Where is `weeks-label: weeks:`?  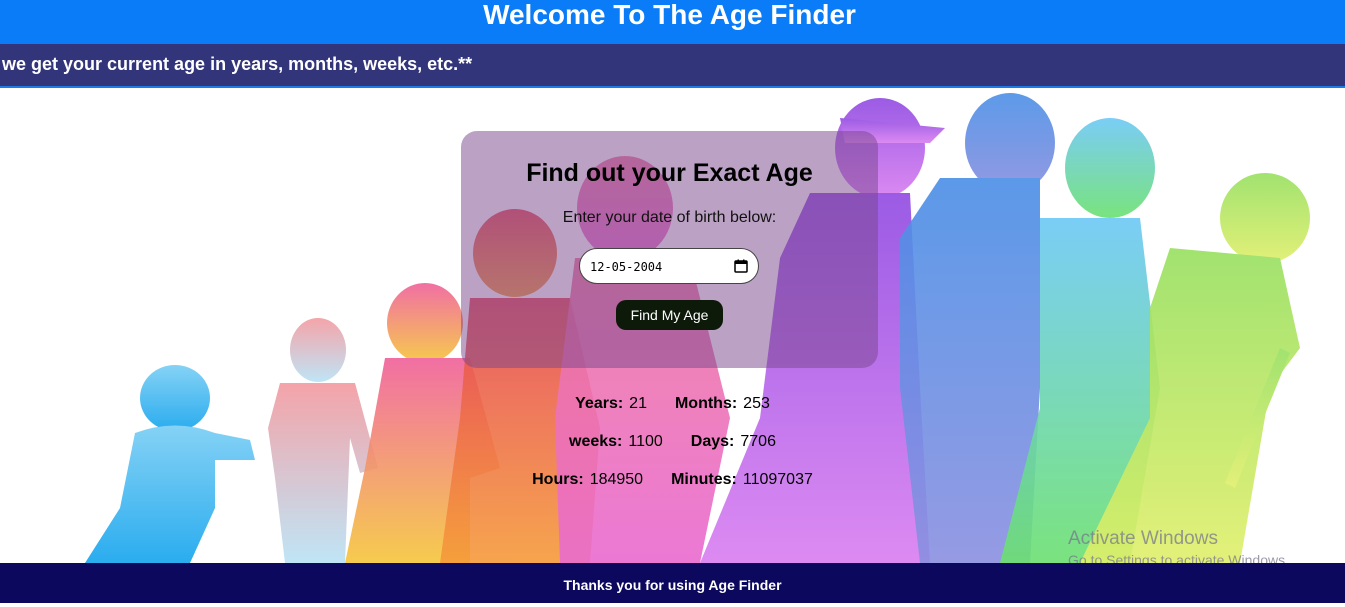 weeks-label: weeks: is located at coordinates (596, 441).